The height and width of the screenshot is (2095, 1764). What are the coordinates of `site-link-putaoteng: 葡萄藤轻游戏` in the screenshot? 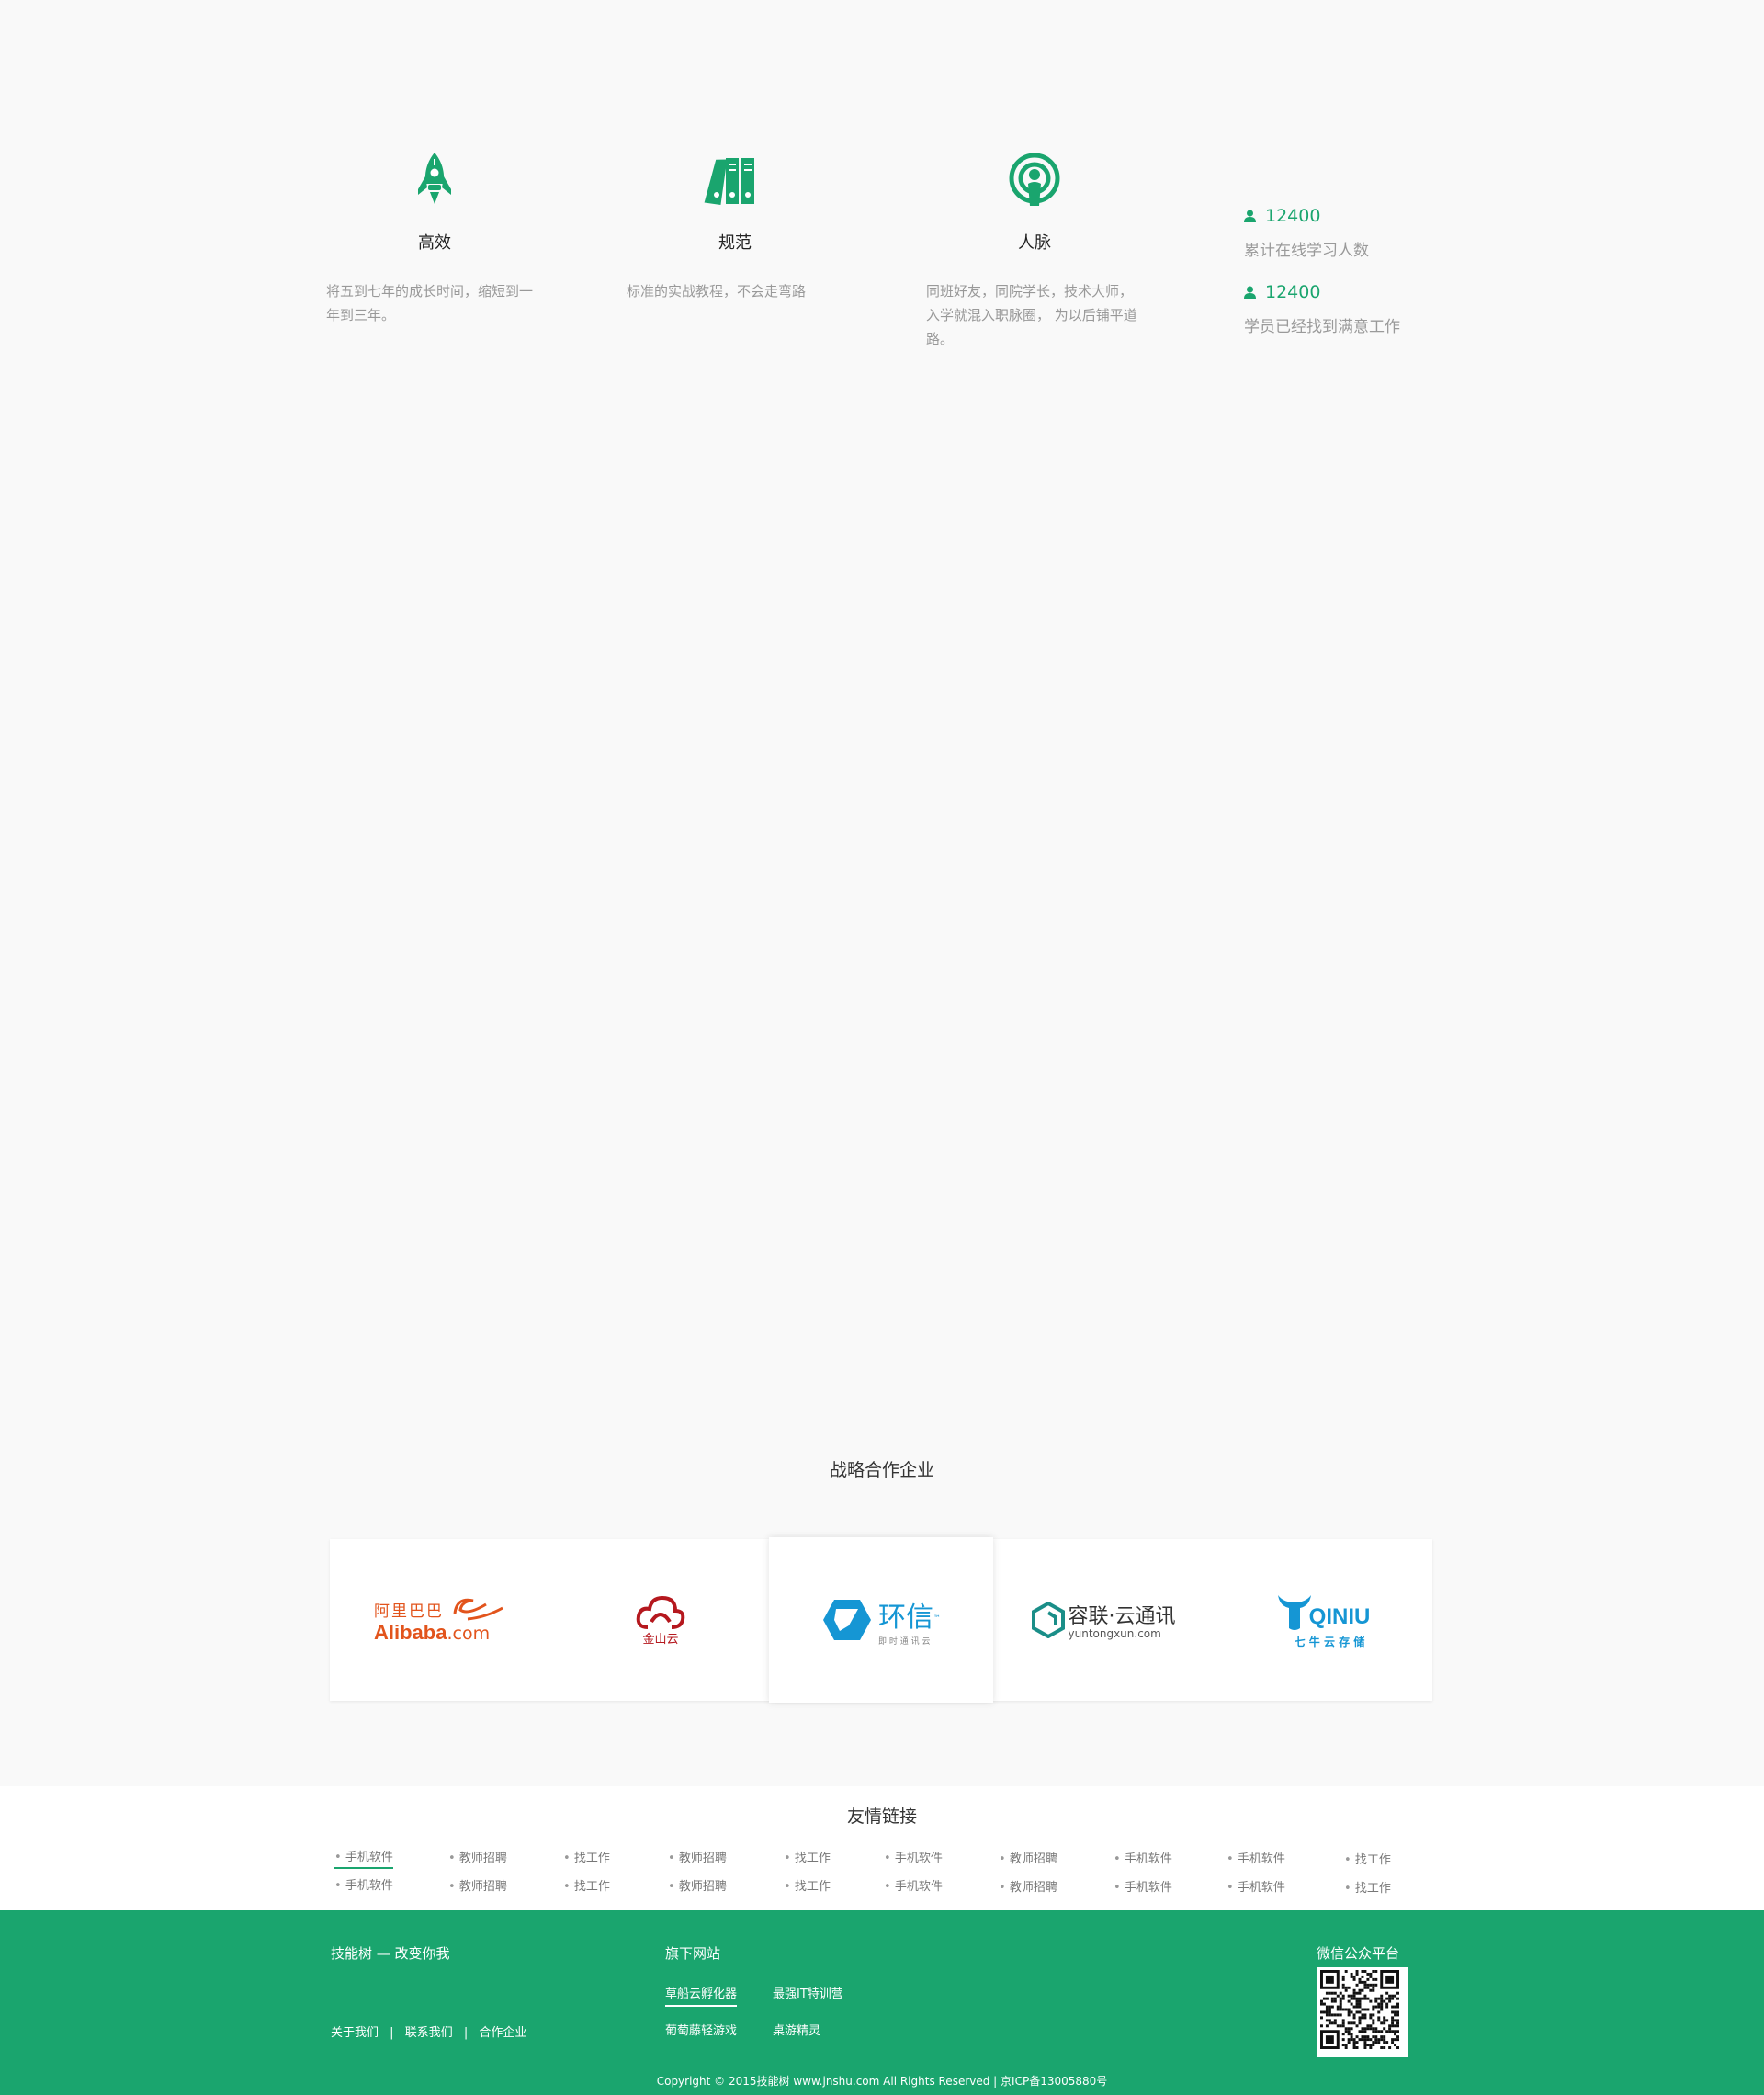 It's located at (701, 2029).